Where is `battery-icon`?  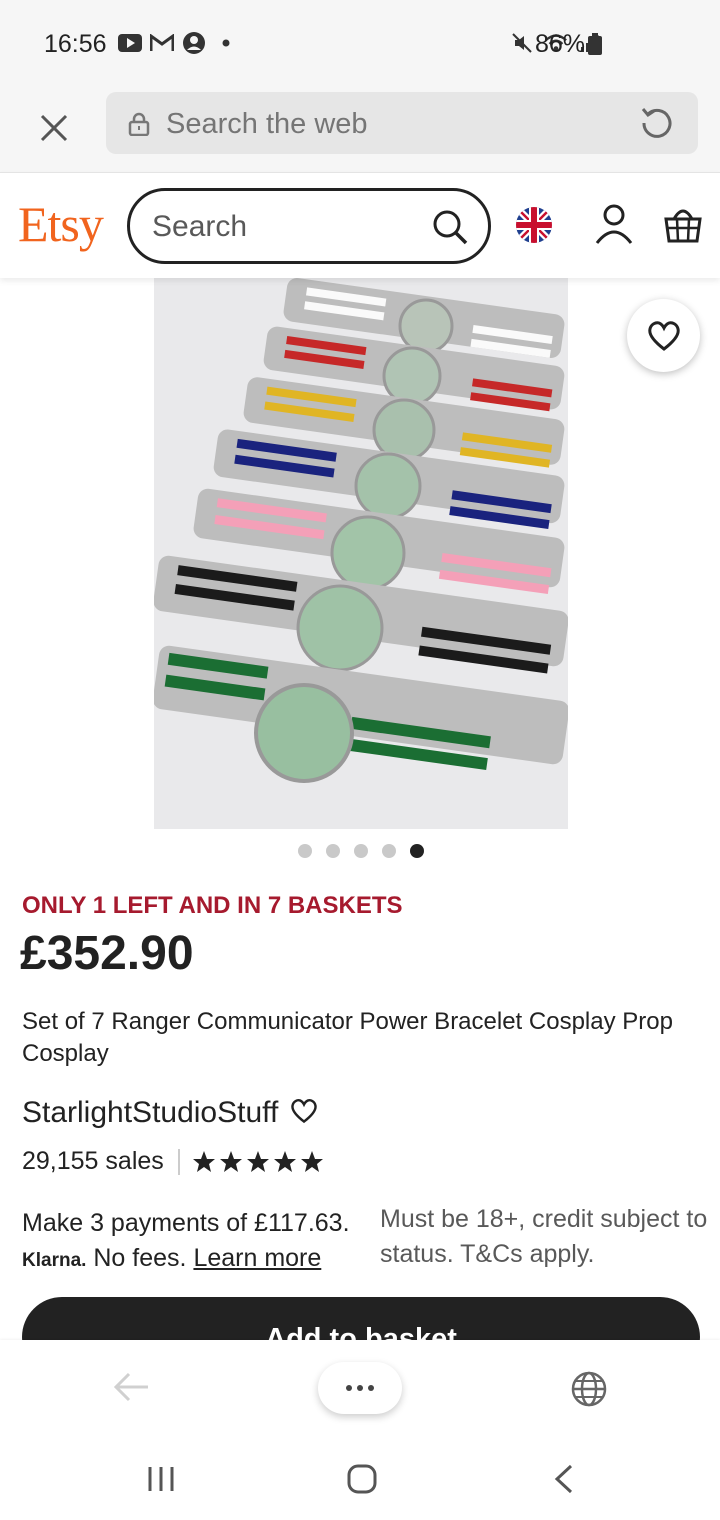
battery-icon is located at coordinates (595, 46).